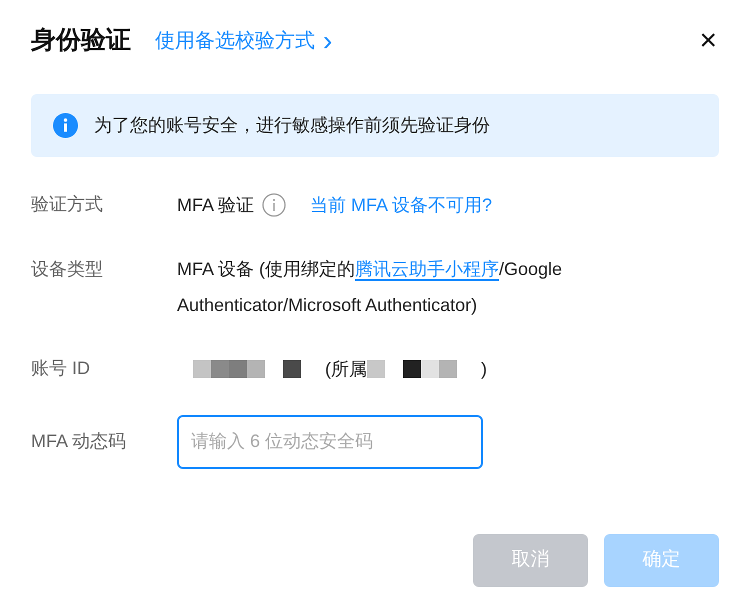  Describe the element at coordinates (427, 269) in the screenshot. I see `mini-program-link: 腾讯云助手小程序` at that location.